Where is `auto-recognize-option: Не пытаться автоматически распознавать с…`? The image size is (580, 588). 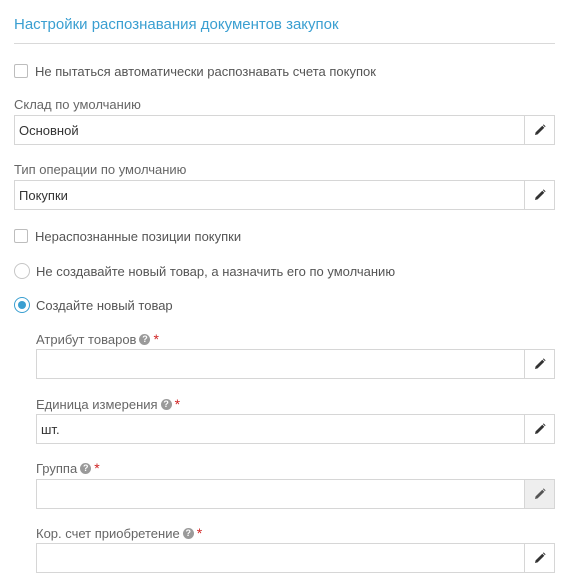 auto-recognize-option: Не пытаться автоматически распознавать с… is located at coordinates (195, 71).